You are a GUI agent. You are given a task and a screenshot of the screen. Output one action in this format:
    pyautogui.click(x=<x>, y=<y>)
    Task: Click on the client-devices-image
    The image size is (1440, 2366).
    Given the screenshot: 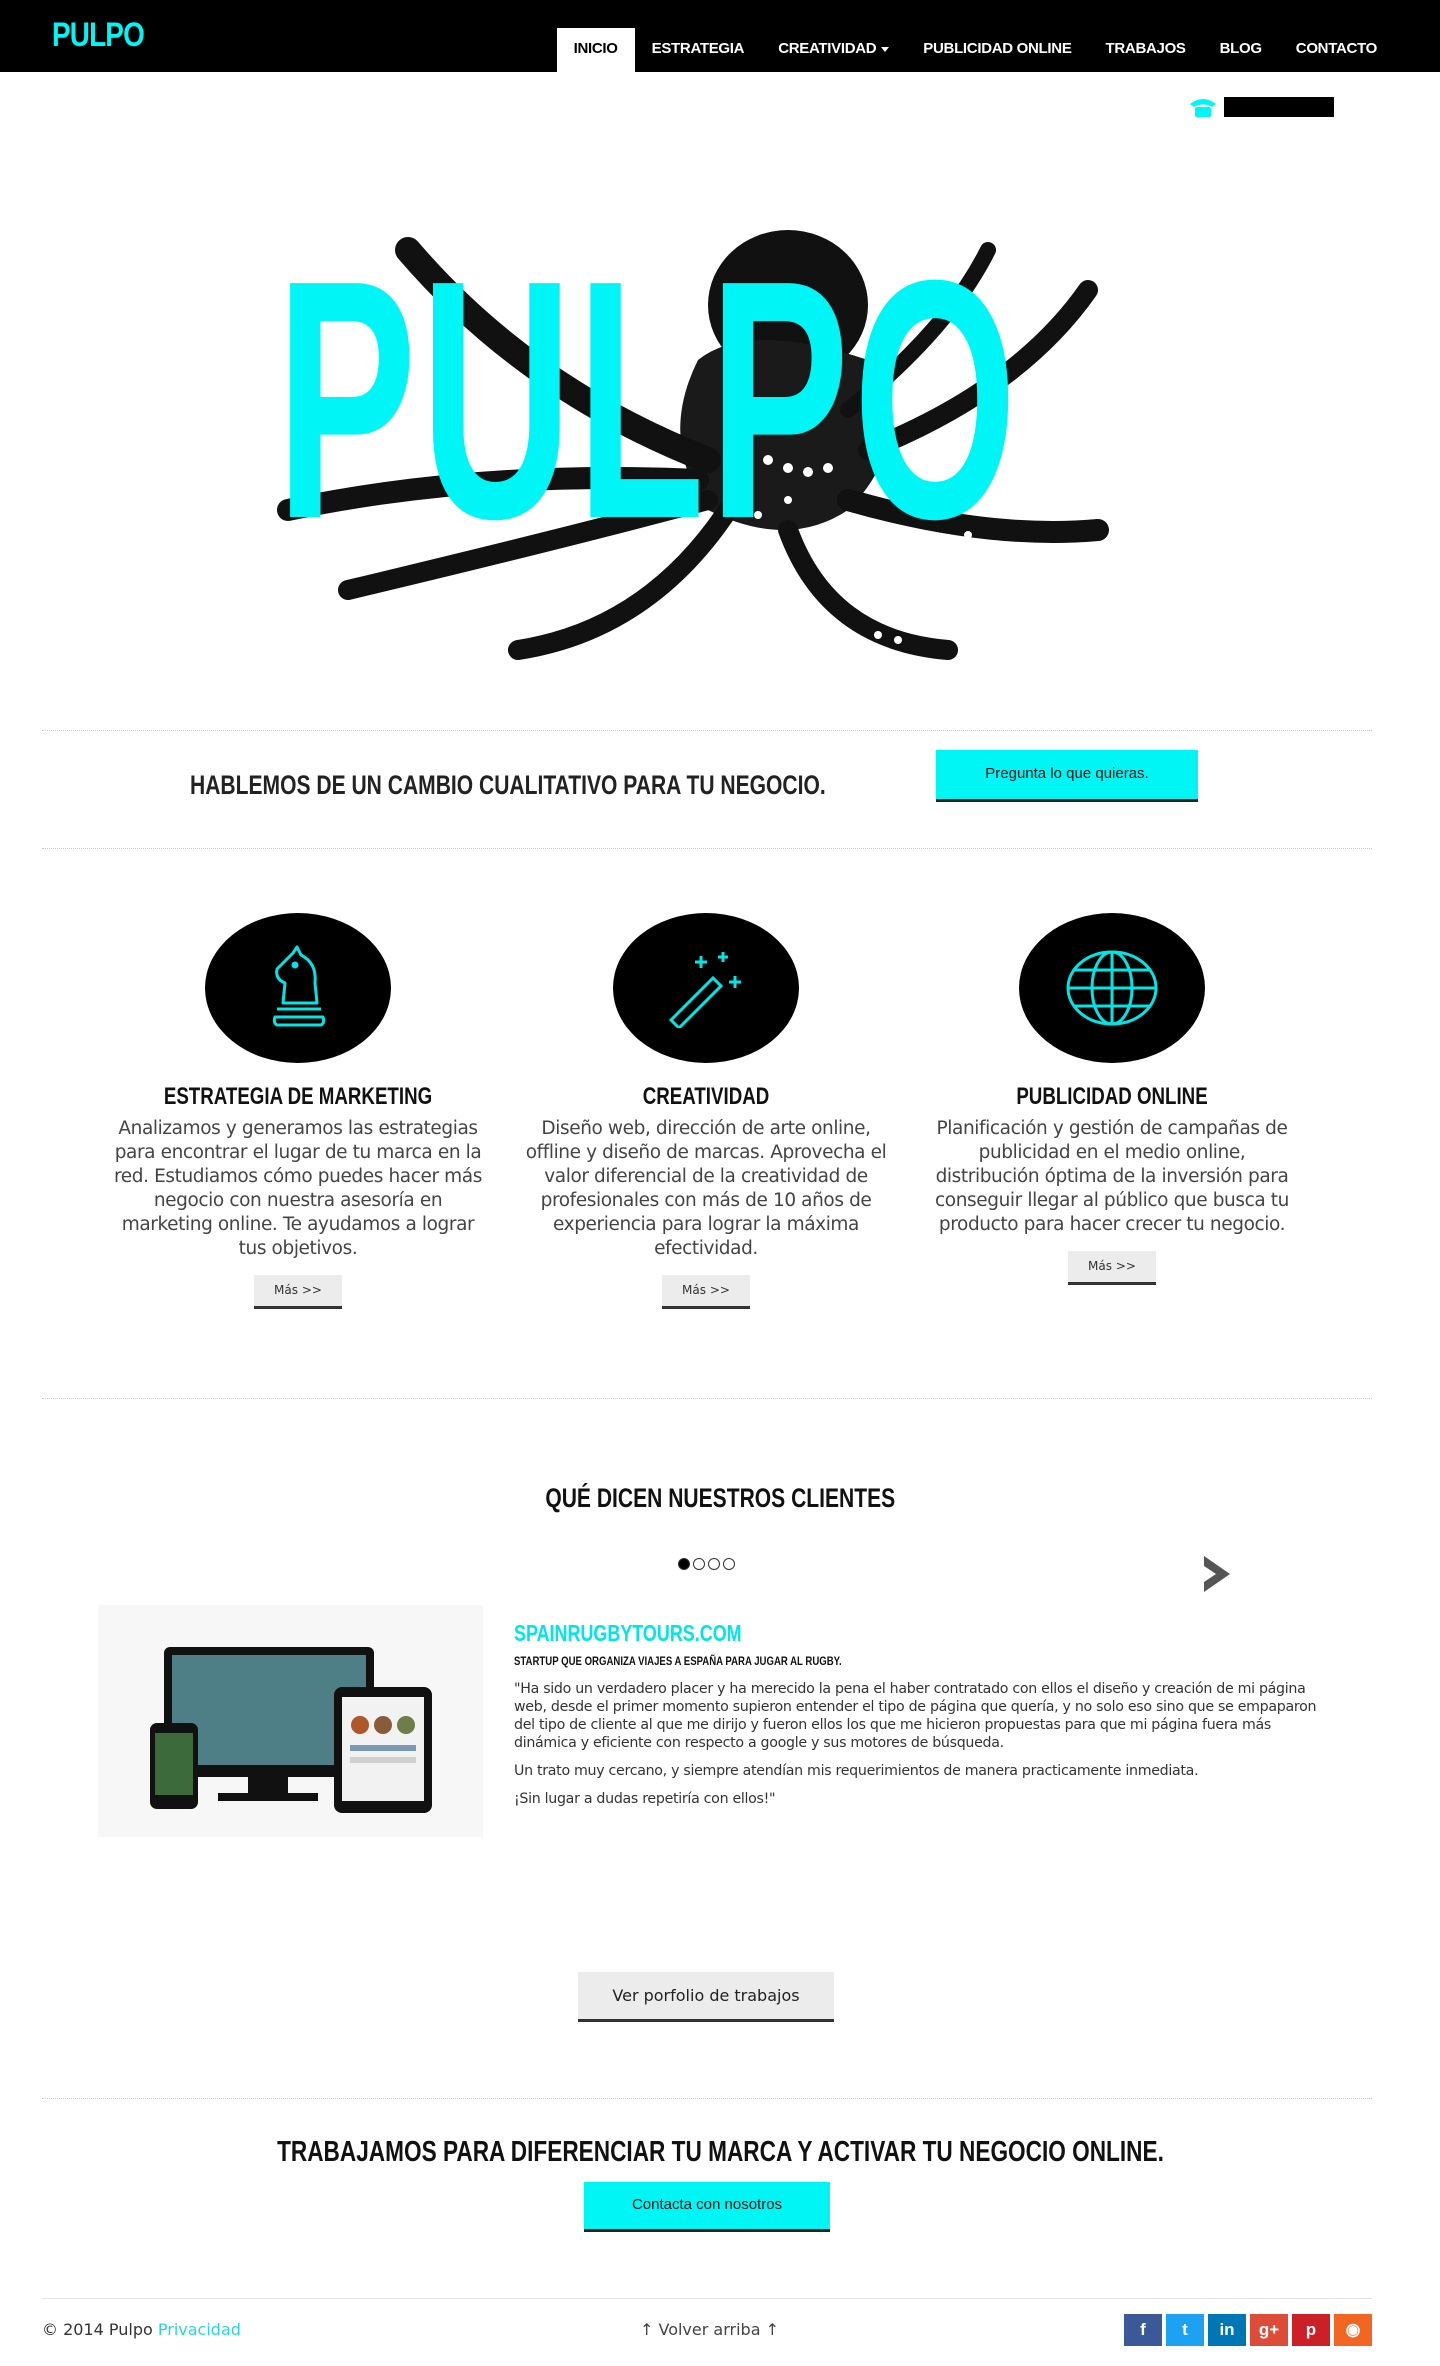 What is the action you would take?
    pyautogui.click(x=290, y=1721)
    